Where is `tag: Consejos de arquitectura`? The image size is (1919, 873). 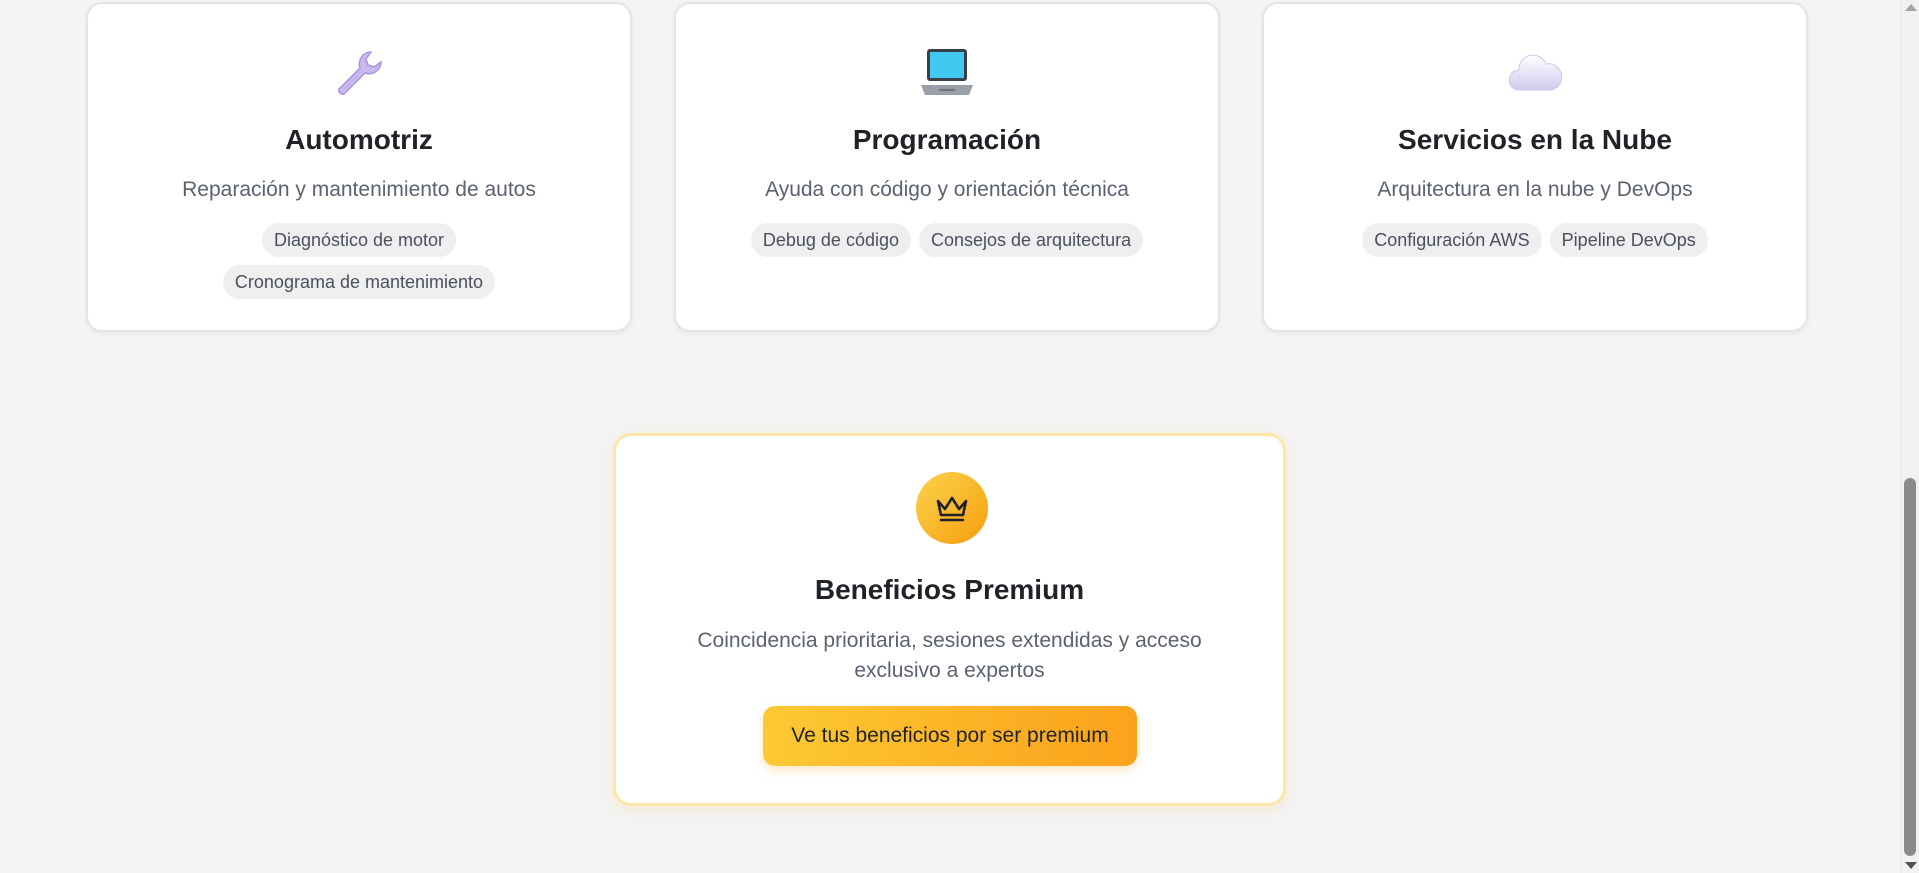 tag: Consejos de arquitectura is located at coordinates (1031, 240).